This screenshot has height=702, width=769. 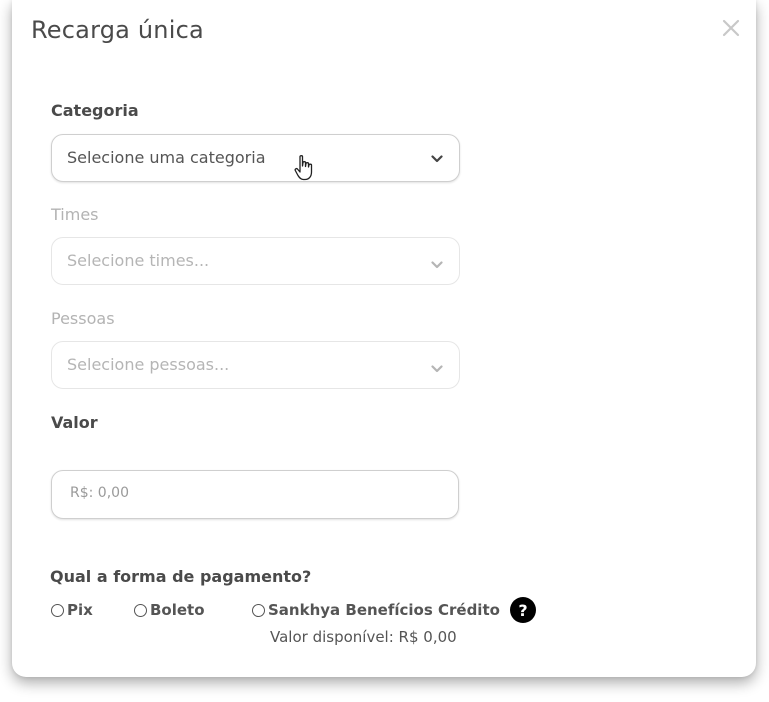 What do you see at coordinates (363, 637) in the screenshot?
I see `available-balance: Valor disponível: R$ 0,00` at bounding box center [363, 637].